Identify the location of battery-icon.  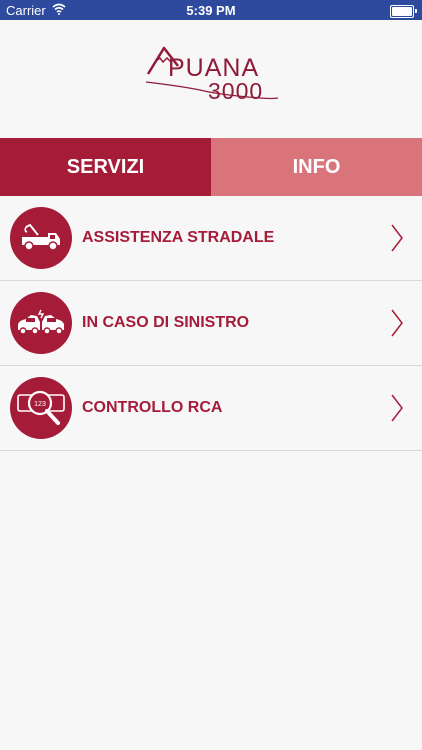
(403, 11).